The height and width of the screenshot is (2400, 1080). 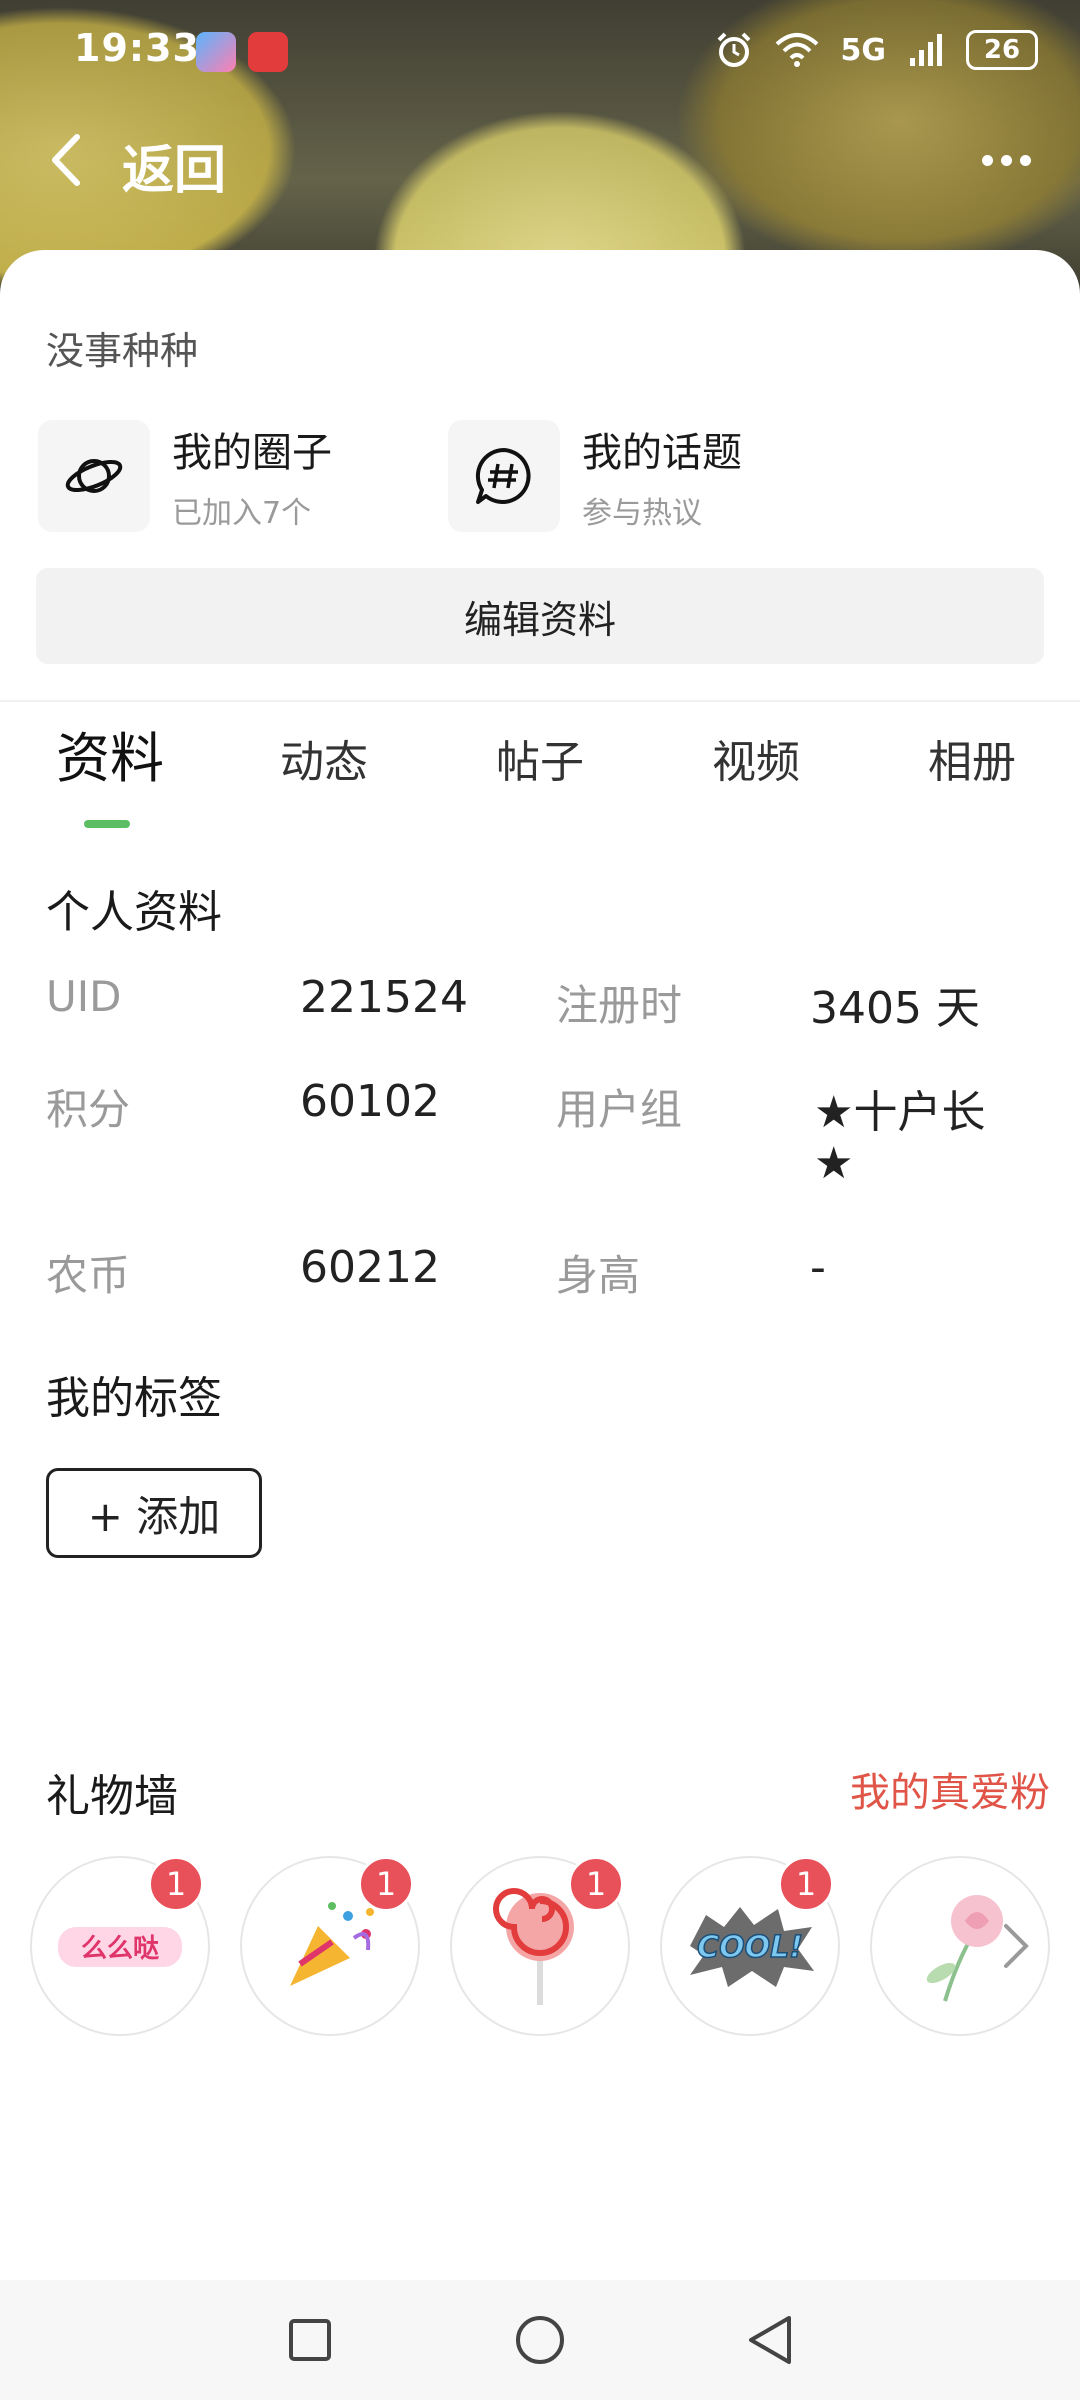 What do you see at coordinates (900, 1112) in the screenshot?
I see `user-group-value: ★十户长` at bounding box center [900, 1112].